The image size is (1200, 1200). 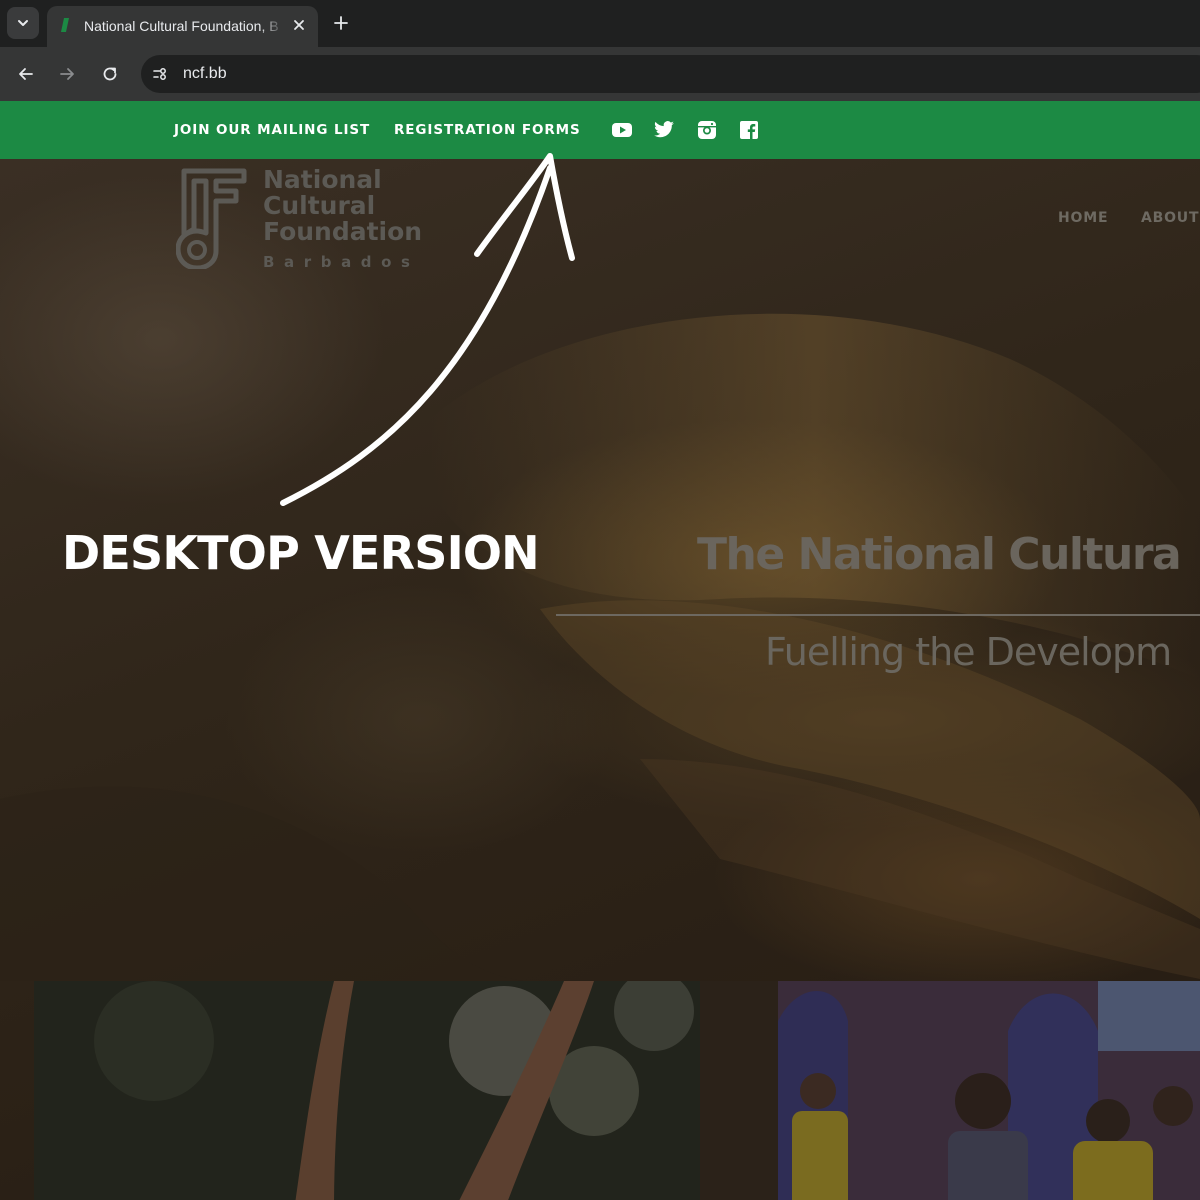 What do you see at coordinates (600, 23) in the screenshot?
I see `browser-tab-strip: National Cultural Foundation, B` at bounding box center [600, 23].